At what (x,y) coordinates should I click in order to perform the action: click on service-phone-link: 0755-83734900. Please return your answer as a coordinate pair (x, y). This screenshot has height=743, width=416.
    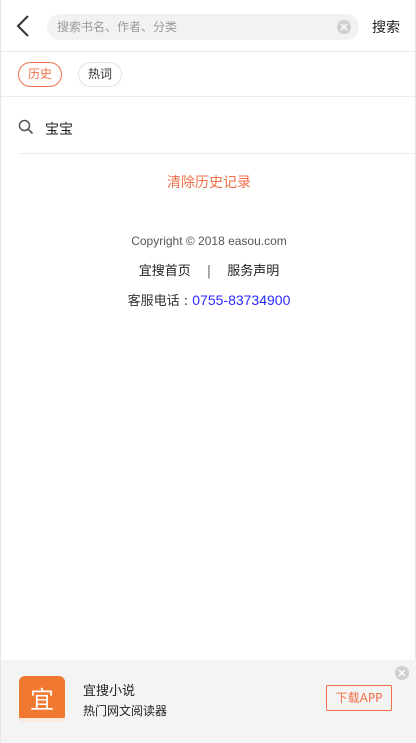
    Looking at the image, I should click on (241, 300).